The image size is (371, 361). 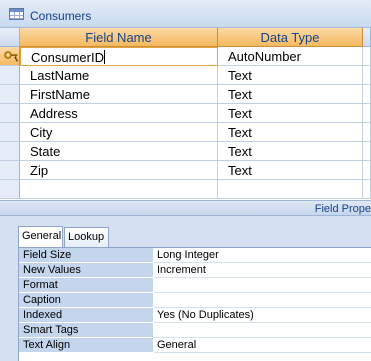 I want to click on data-type-cell-address: Text, so click(x=290, y=113).